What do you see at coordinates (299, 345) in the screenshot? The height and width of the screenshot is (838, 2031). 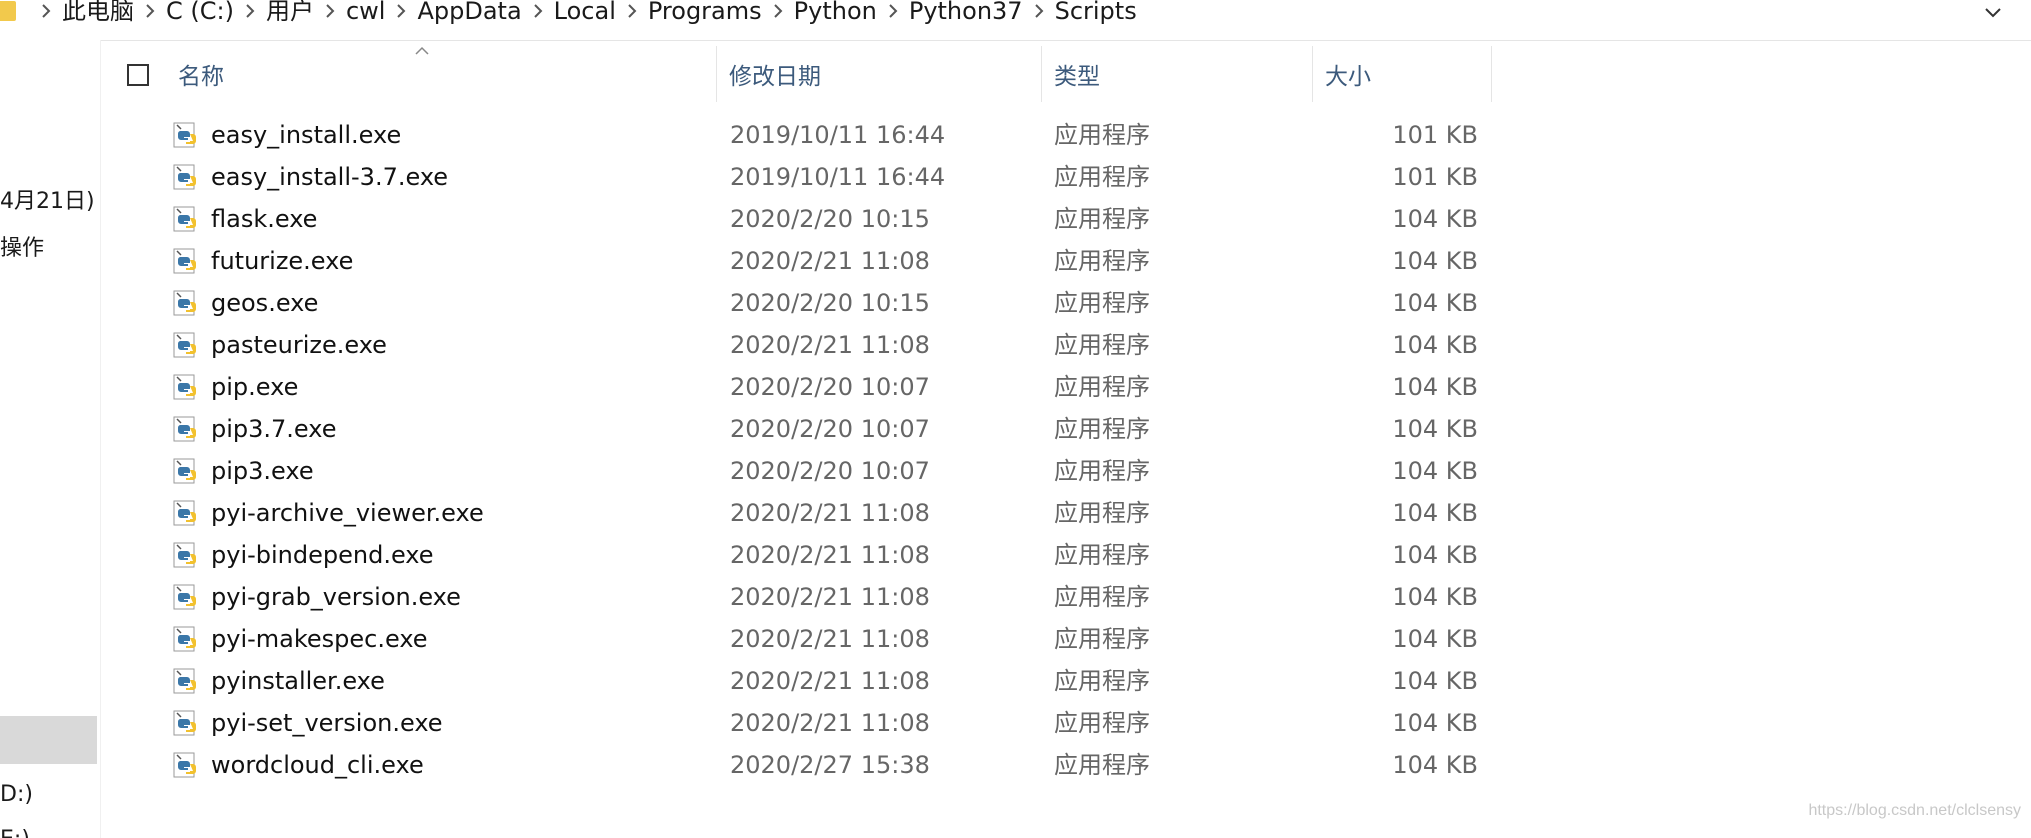 I see `file-name: pasteurize.exe` at bounding box center [299, 345].